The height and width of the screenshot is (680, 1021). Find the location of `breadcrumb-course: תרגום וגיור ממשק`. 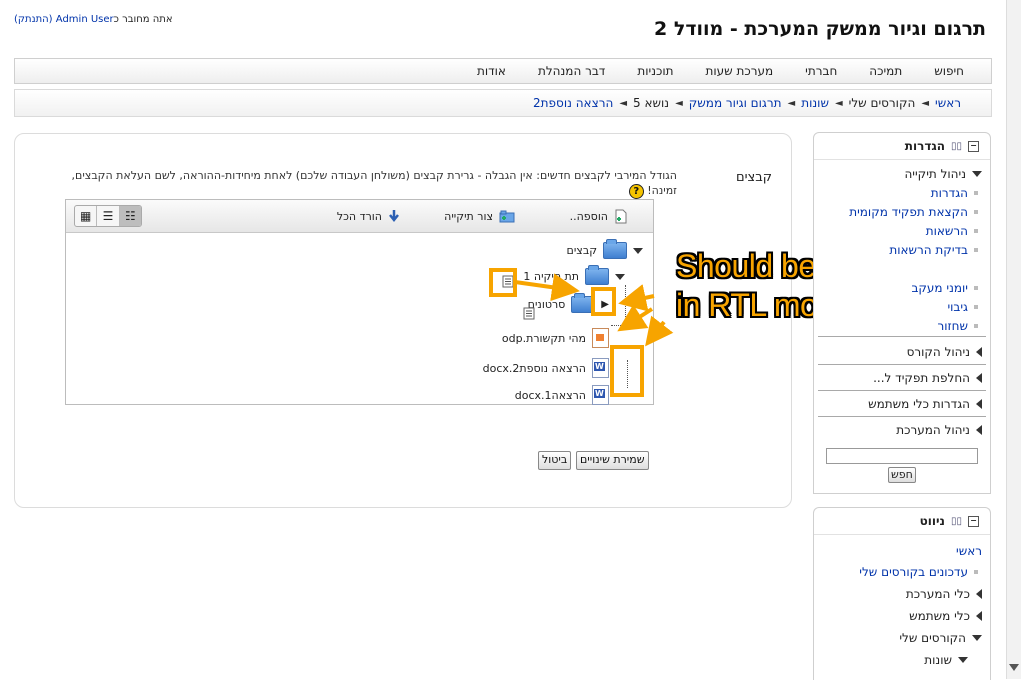

breadcrumb-course: תרגום וגיור ממשק is located at coordinates (735, 103).